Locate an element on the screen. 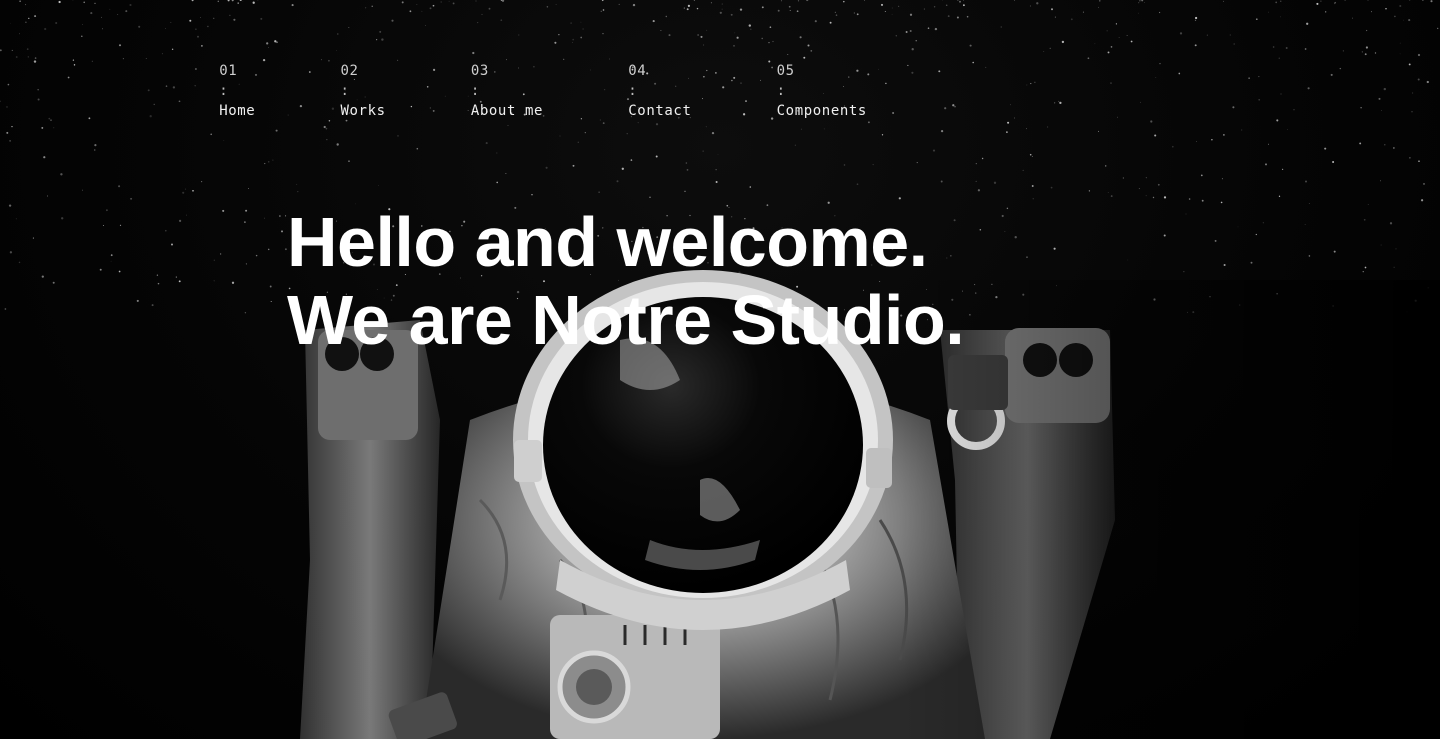 The height and width of the screenshot is (739, 1440). headline-line-1: Hello and welcome. is located at coordinates (607, 242).